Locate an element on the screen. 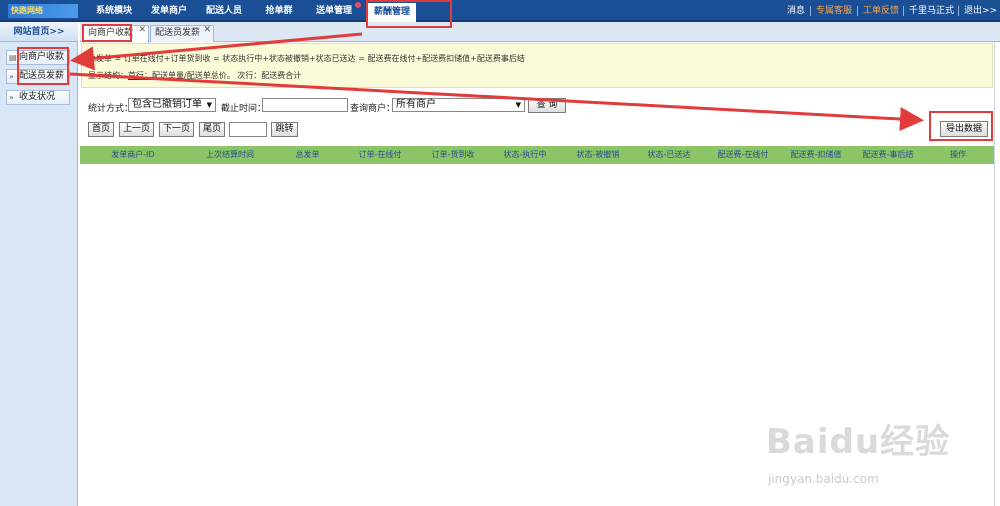 The image size is (1000, 506). next-page-button: 下一页 is located at coordinates (176, 129).